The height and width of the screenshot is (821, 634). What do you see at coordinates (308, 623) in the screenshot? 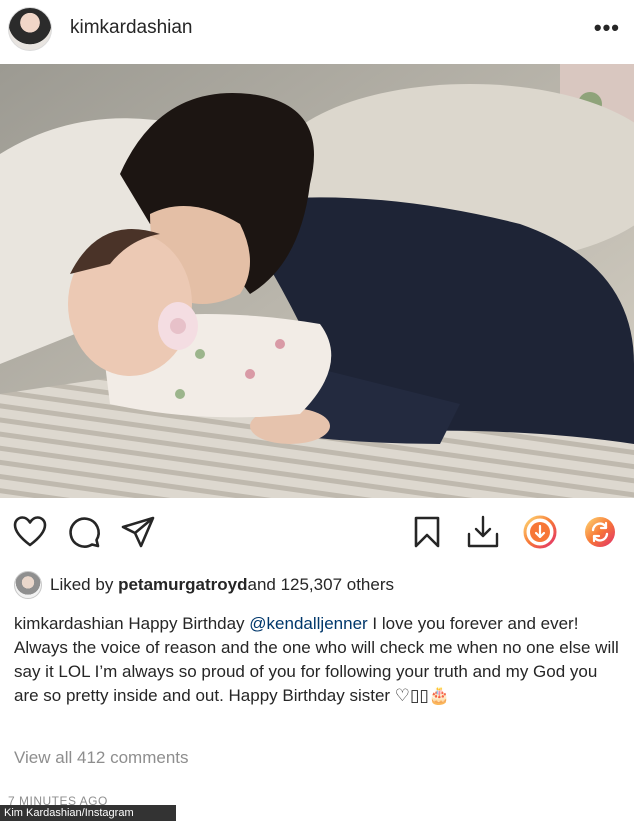
I see `caption-mention: @kendalljenner` at bounding box center [308, 623].